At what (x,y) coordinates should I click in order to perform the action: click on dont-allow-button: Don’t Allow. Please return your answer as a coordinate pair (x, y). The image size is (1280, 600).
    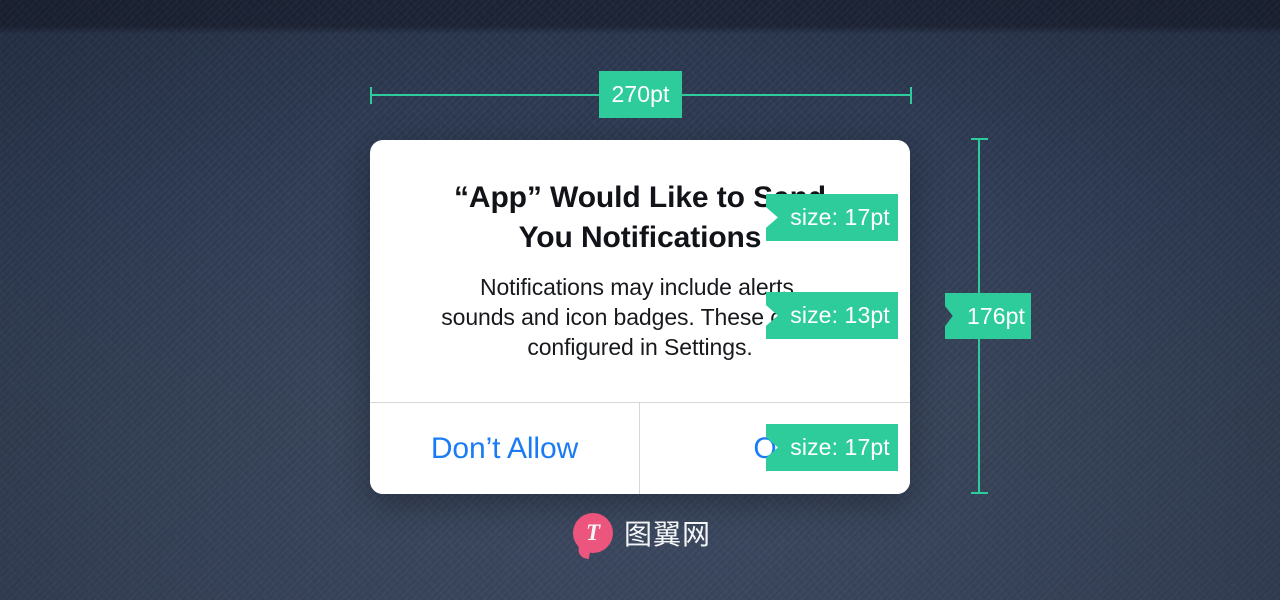
    Looking at the image, I should click on (505, 448).